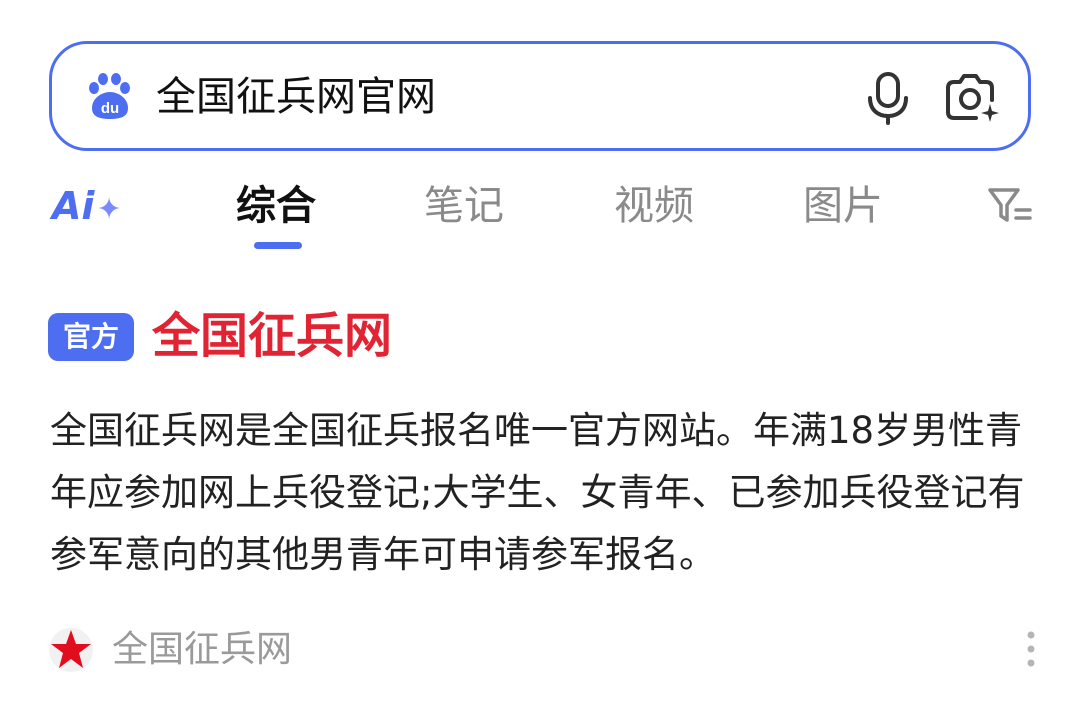  I want to click on camera-search-icon, so click(971, 98).